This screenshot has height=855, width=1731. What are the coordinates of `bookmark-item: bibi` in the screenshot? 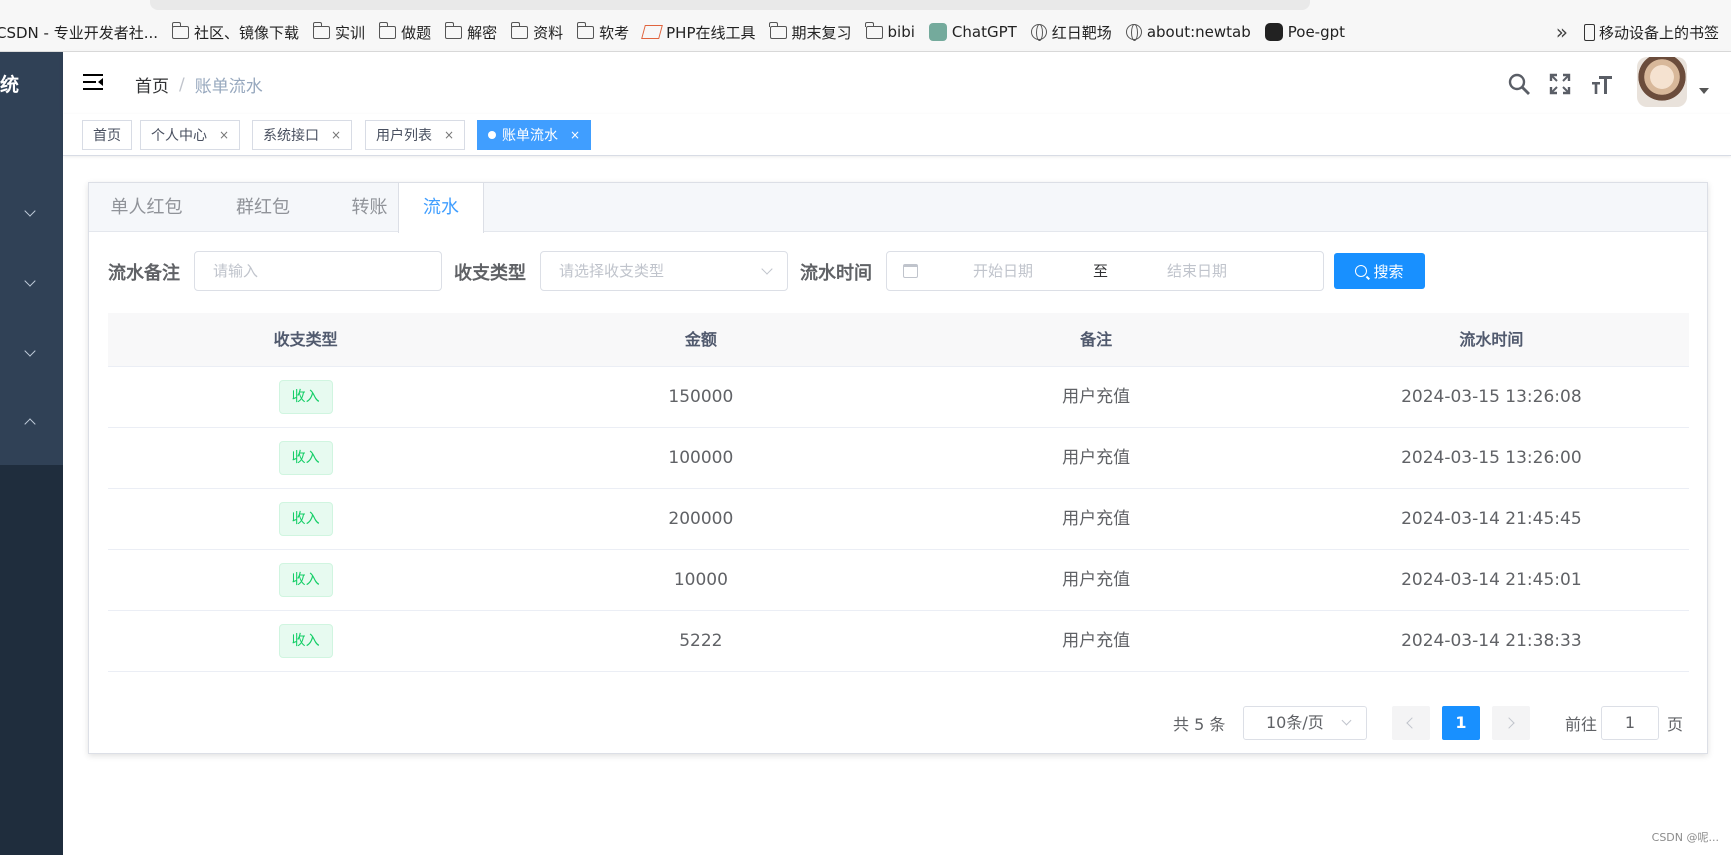 It's located at (890, 31).